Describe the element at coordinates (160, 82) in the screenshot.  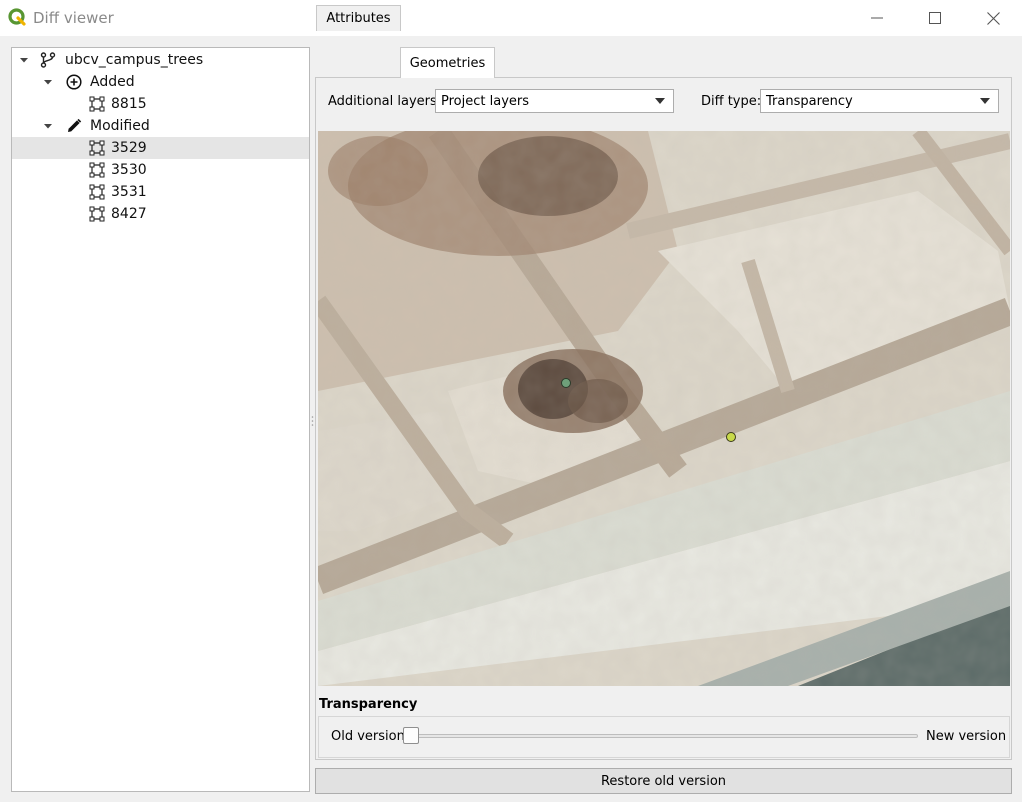
I see `tree-group-added: Added` at that location.